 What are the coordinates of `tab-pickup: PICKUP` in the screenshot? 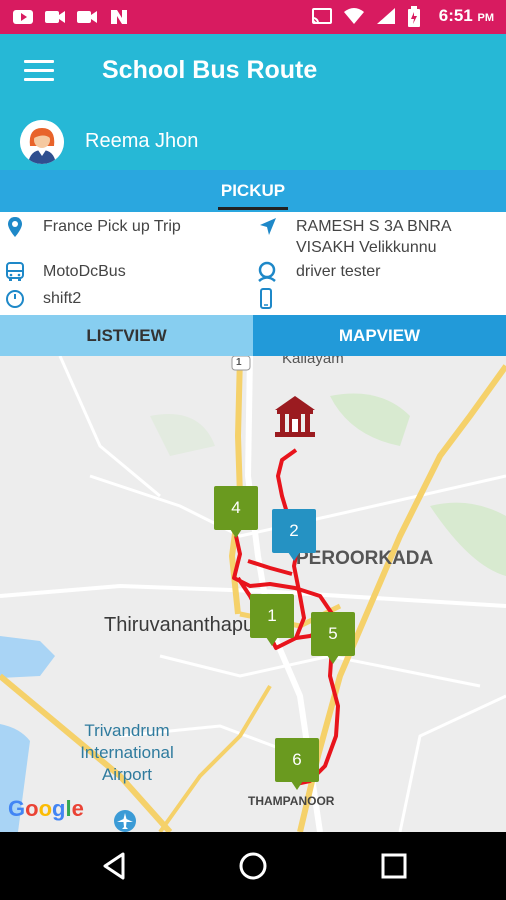 It's located at (253, 191).